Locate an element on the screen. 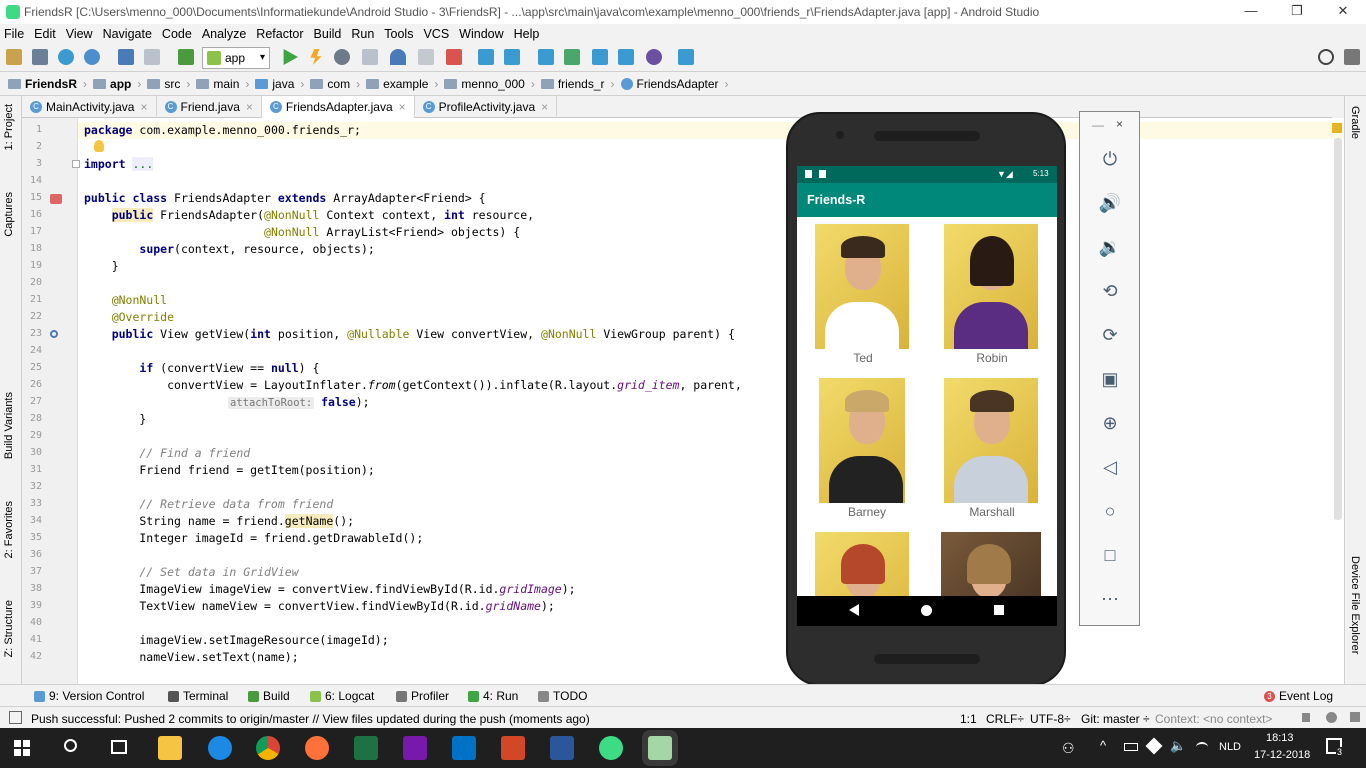 This screenshot has height=768, width=1366. minimize-button: — is located at coordinates (1251, 12).